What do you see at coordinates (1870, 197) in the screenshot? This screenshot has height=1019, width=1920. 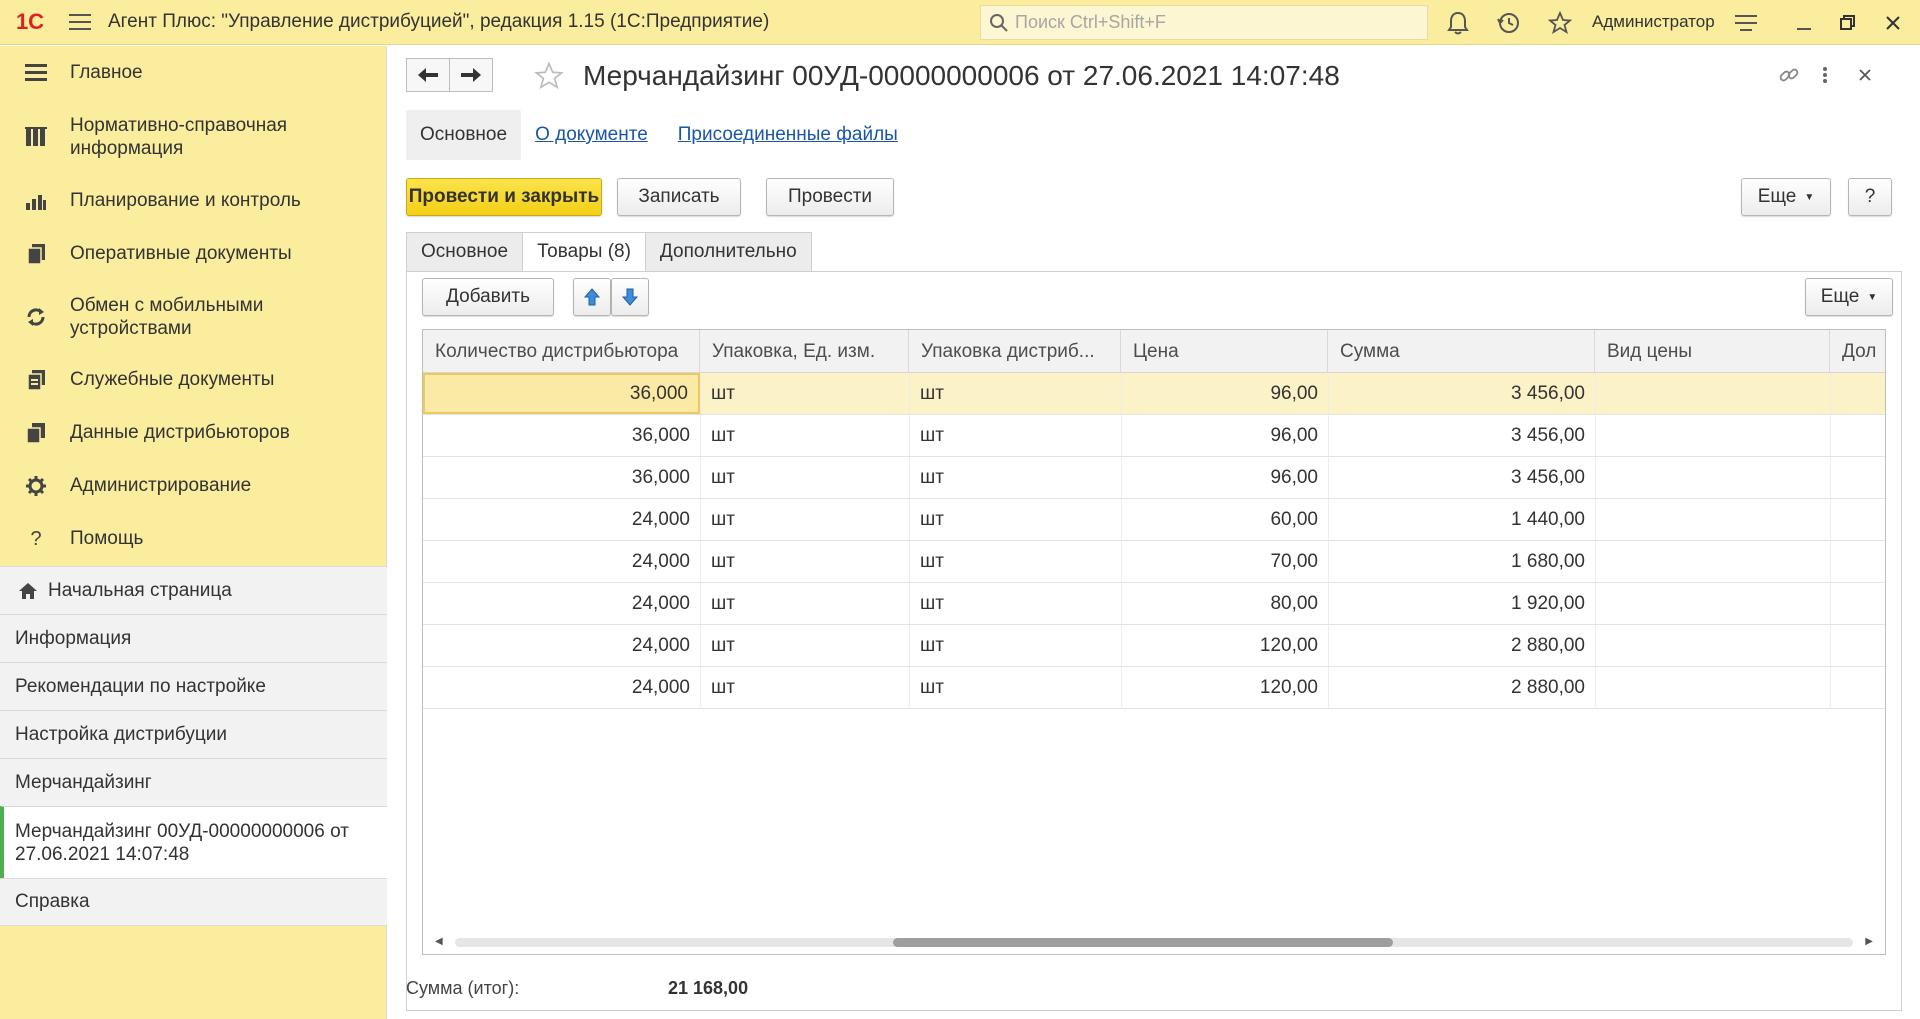 I see `help-button: ?` at bounding box center [1870, 197].